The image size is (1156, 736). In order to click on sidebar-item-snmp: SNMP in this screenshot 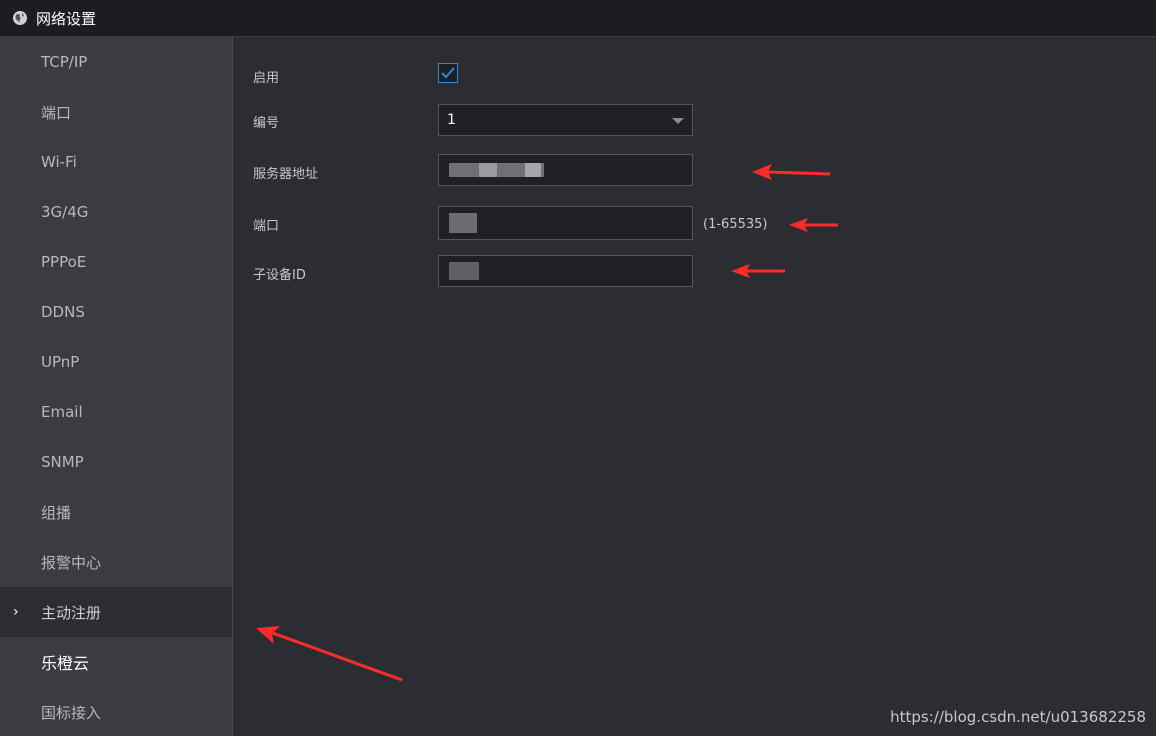, I will do `click(116, 462)`.